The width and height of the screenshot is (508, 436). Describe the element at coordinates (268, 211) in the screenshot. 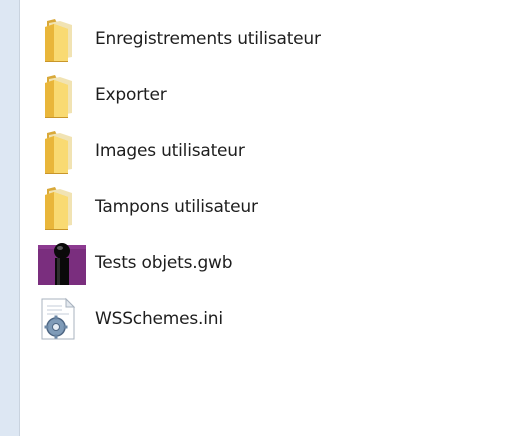

I see `list-item-folder: Tampons utilisateur` at that location.